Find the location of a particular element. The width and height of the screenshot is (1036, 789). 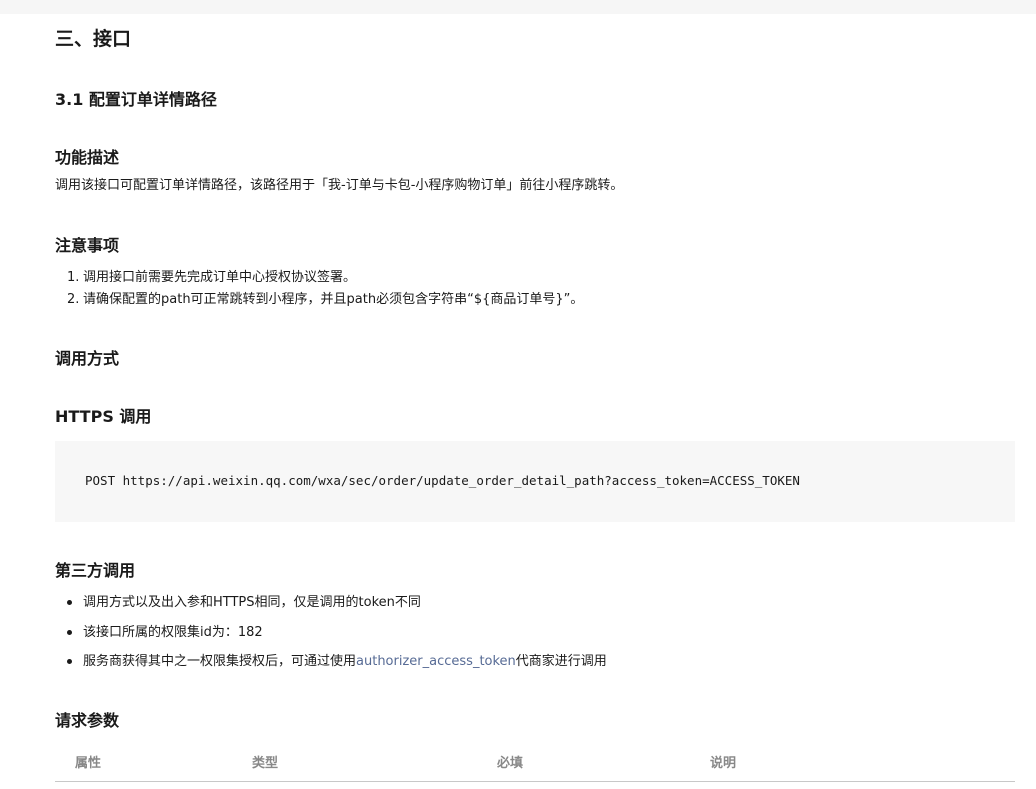

section-title: 三、接口 is located at coordinates (93, 39).